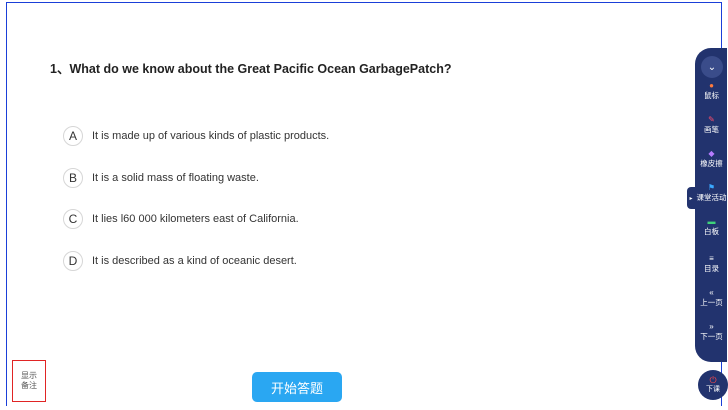 The width and height of the screenshot is (728, 410). Describe the element at coordinates (297, 387) in the screenshot. I see `start-answering-button: 开始答题` at that location.